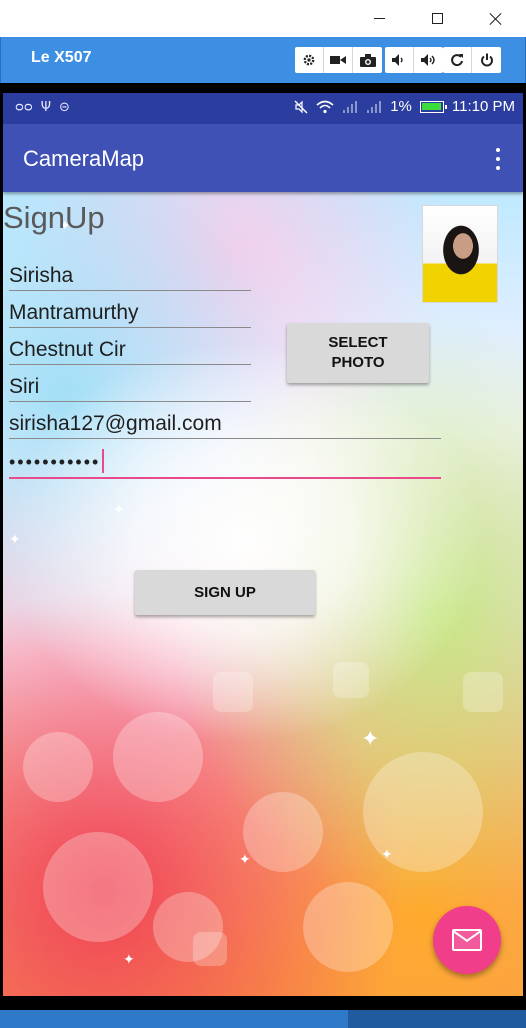  Describe the element at coordinates (225, 592) in the screenshot. I see `sign-up-button: SIGN UP` at that location.